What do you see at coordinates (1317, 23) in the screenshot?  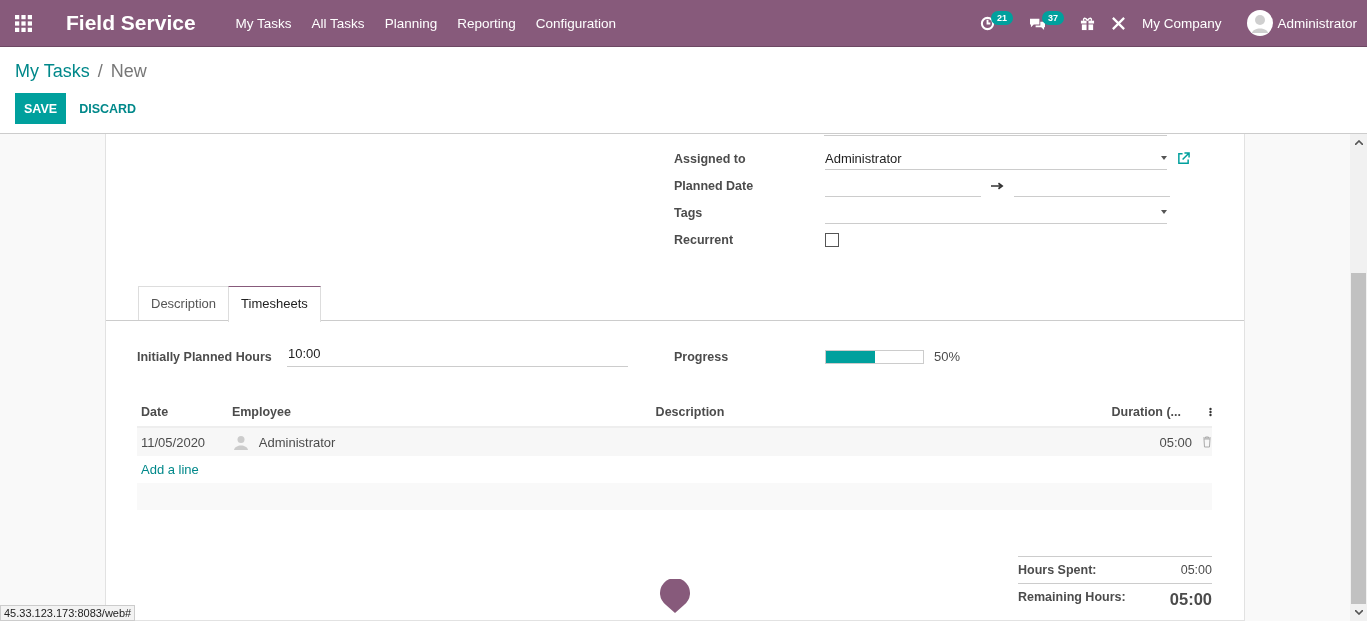 I see `user-menu: Administrator` at bounding box center [1317, 23].